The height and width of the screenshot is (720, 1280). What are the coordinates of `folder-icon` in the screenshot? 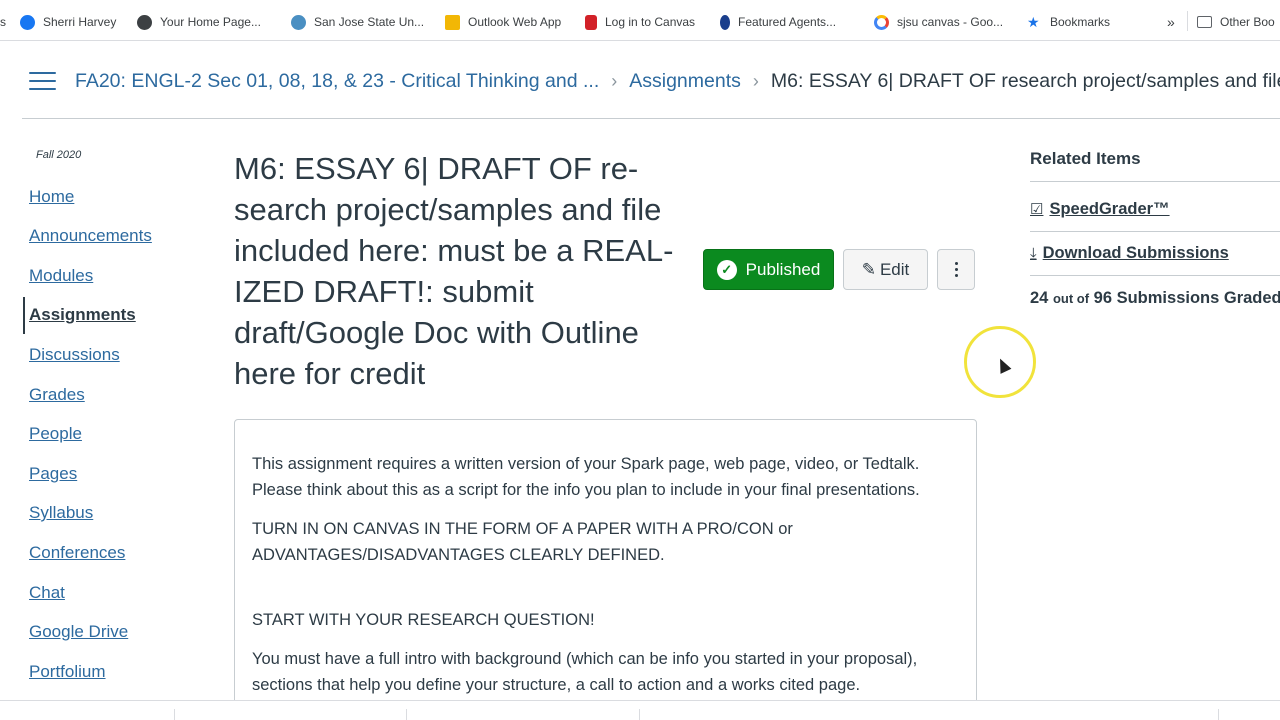 It's located at (1204, 22).